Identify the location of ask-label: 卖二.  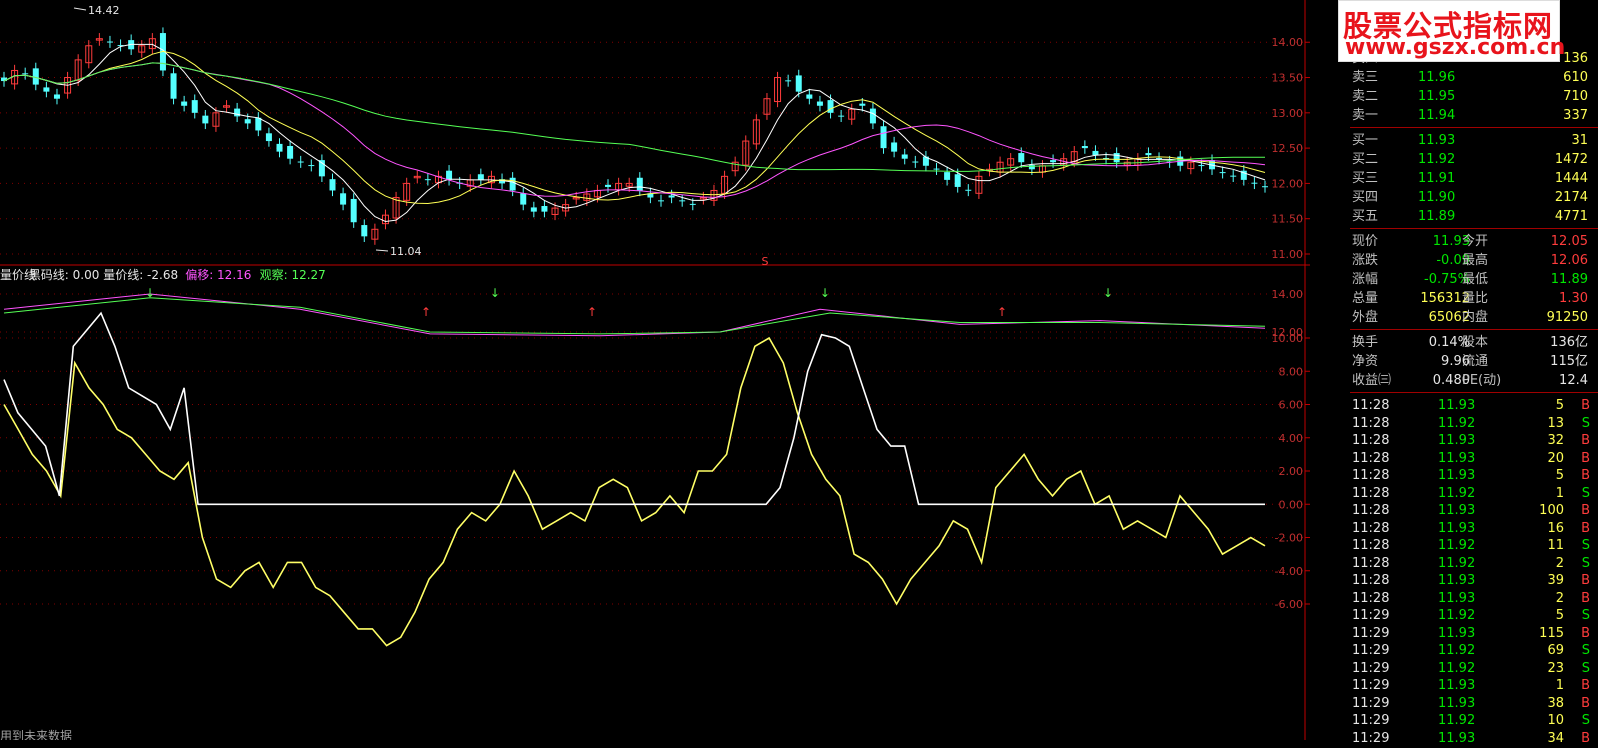
(1365, 96).